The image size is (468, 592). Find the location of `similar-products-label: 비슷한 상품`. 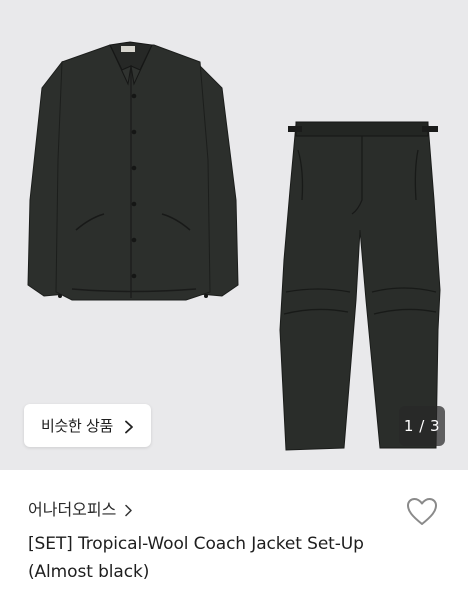

similar-products-label: 비슷한 상품 is located at coordinates (77, 426).